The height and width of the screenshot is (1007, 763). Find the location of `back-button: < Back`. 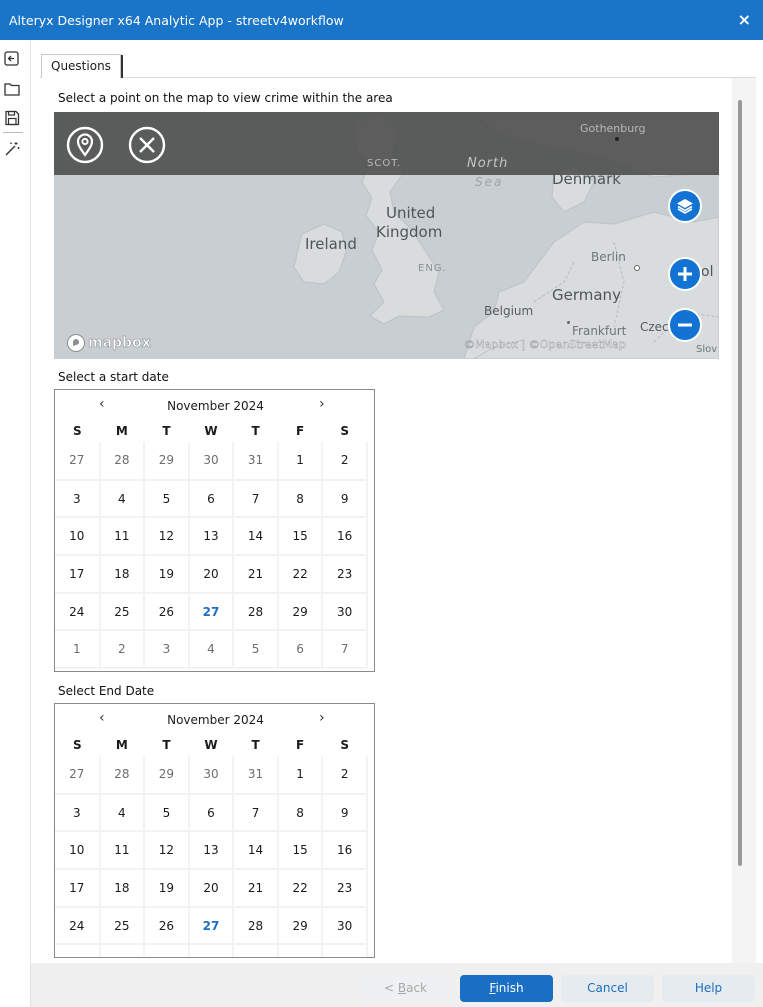

back-button: < Back is located at coordinates (405, 988).